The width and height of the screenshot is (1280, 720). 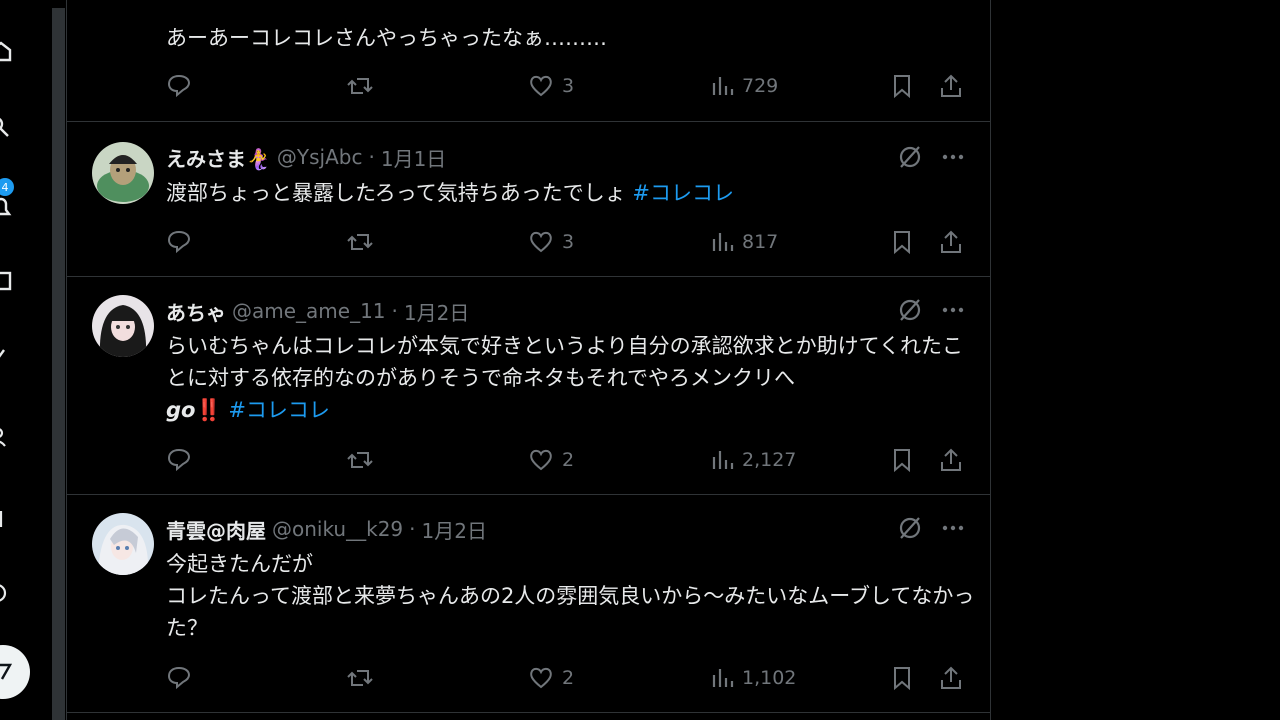 What do you see at coordinates (931, 157) in the screenshot?
I see `tweet-top-actions` at bounding box center [931, 157].